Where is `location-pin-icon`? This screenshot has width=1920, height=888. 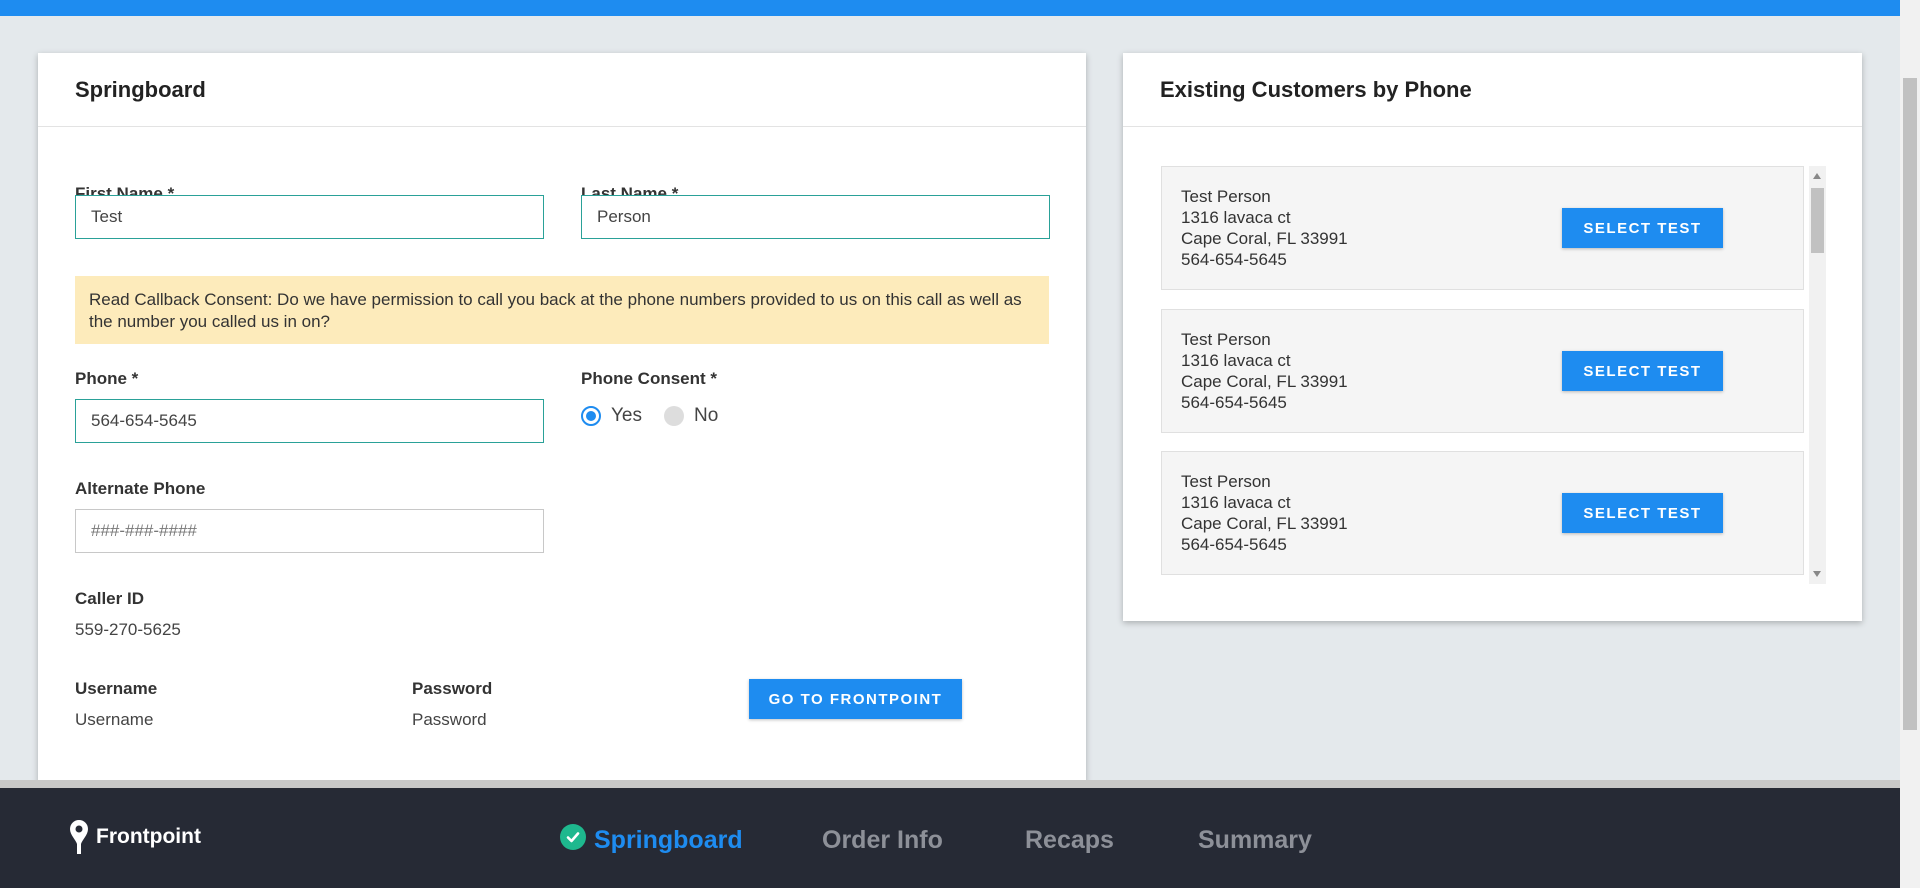 location-pin-icon is located at coordinates (79, 837).